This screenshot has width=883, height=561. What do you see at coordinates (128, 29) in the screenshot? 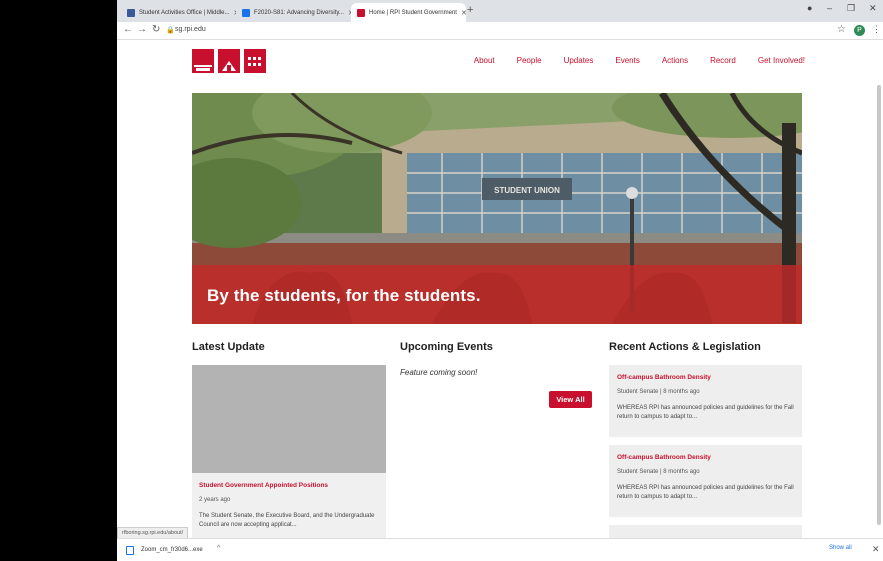
I see `back-arrow-icon: ←` at bounding box center [128, 29].